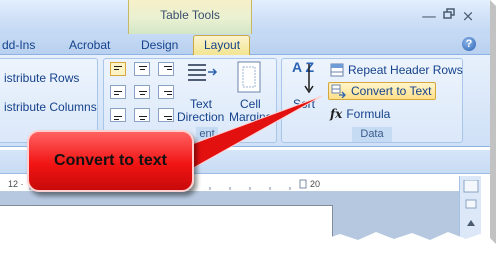 Image resolution: width=503 pixels, height=256 pixels. Describe the element at coordinates (18, 45) in the screenshot. I see `tab-add-ins: dd-Ins` at that location.